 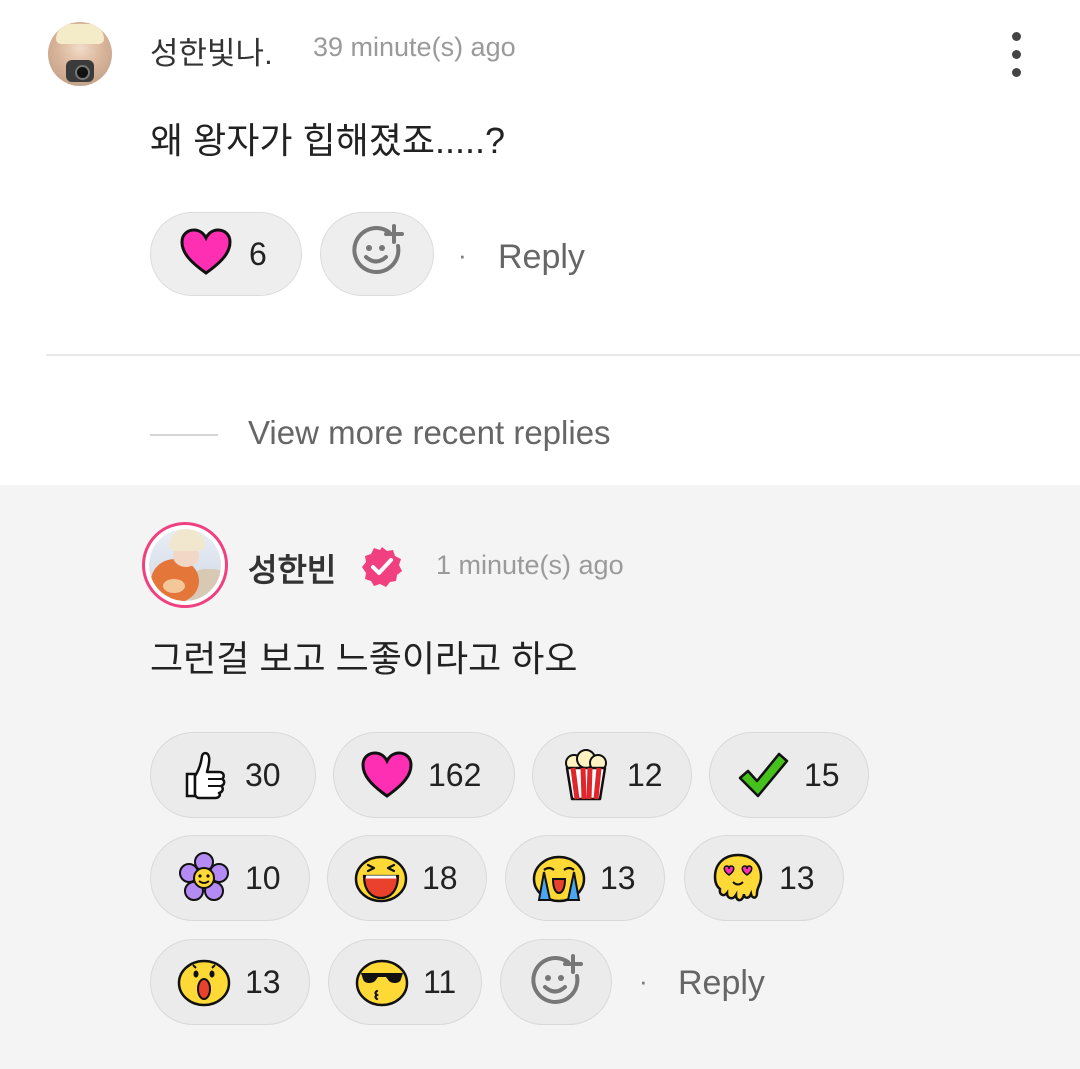 I want to click on popcorn-icon, so click(x=586, y=775).